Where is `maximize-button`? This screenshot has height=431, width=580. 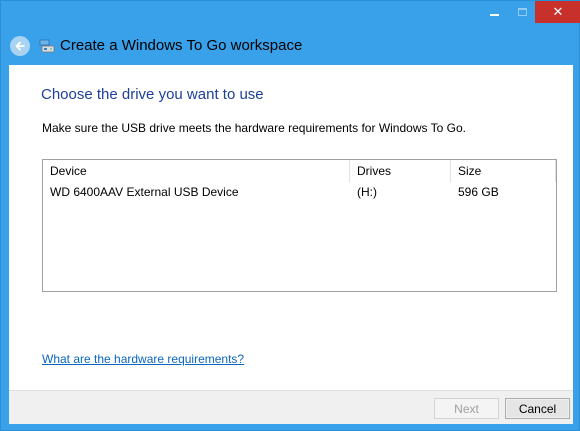
maximize-button is located at coordinates (522, 12).